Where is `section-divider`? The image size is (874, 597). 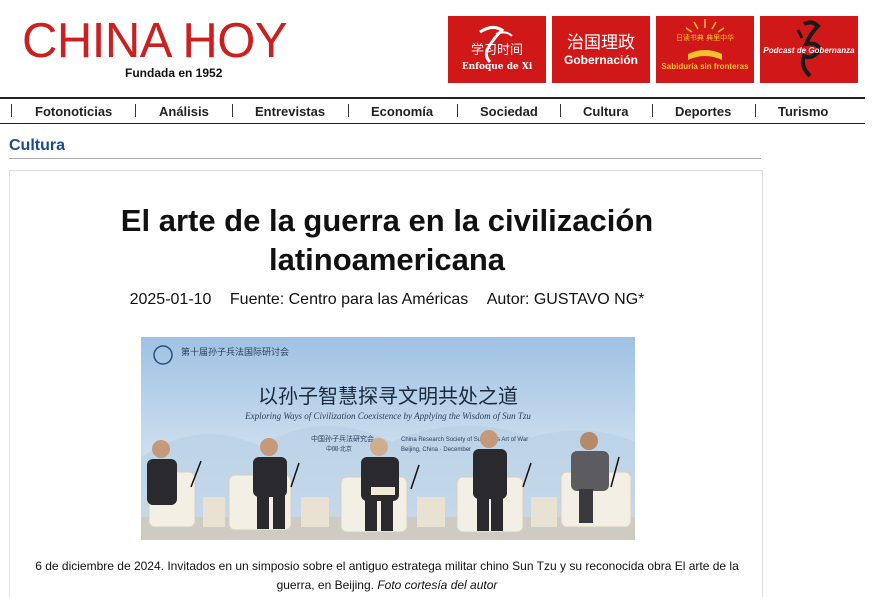
section-divider is located at coordinates (385, 158).